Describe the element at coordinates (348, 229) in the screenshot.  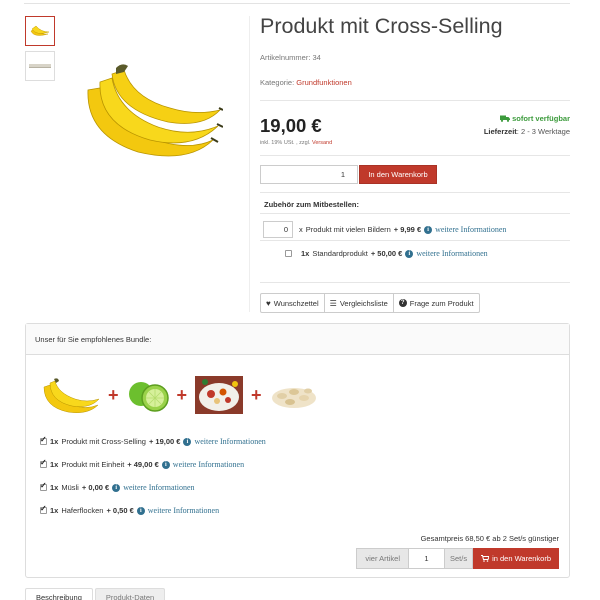
I see `accessory-name: Produkt mit vielen Bildern` at that location.